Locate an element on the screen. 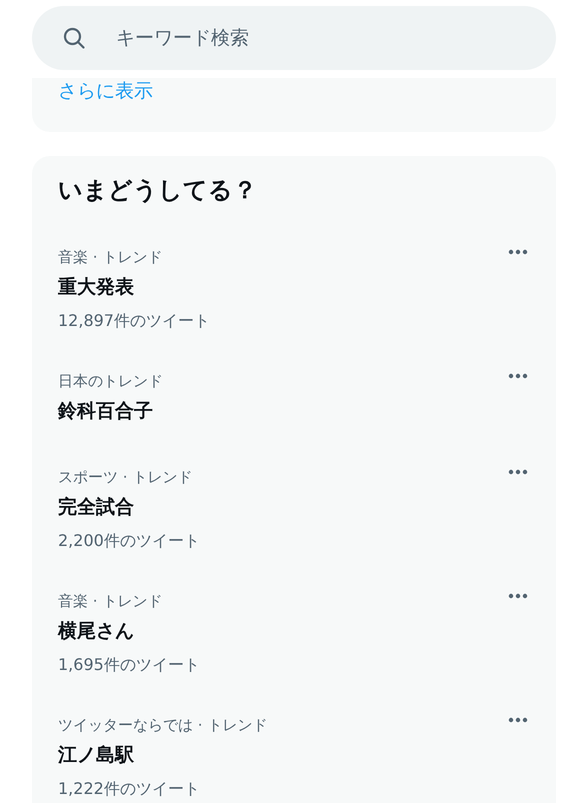 The width and height of the screenshot is (583, 803). trend-name: 鈴科百合子 is located at coordinates (105, 411).